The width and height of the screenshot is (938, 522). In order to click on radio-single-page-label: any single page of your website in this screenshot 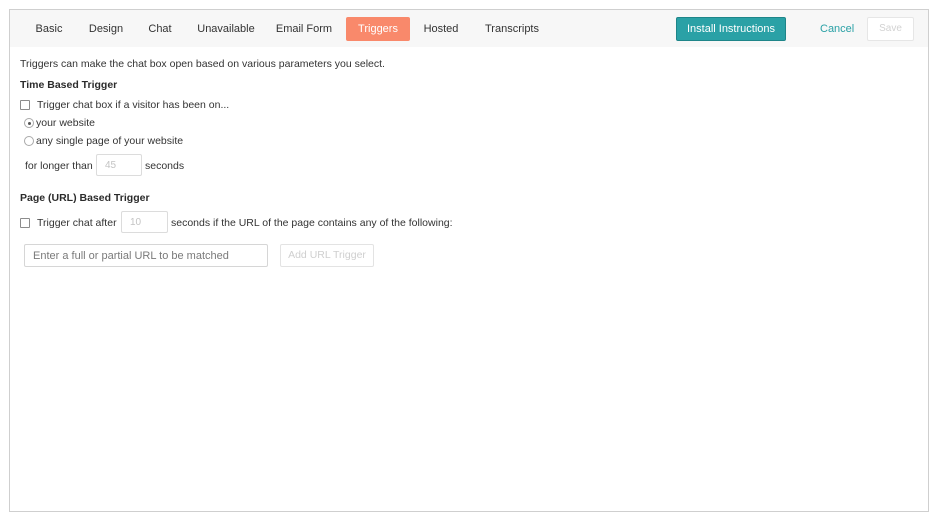, I will do `click(110, 141)`.